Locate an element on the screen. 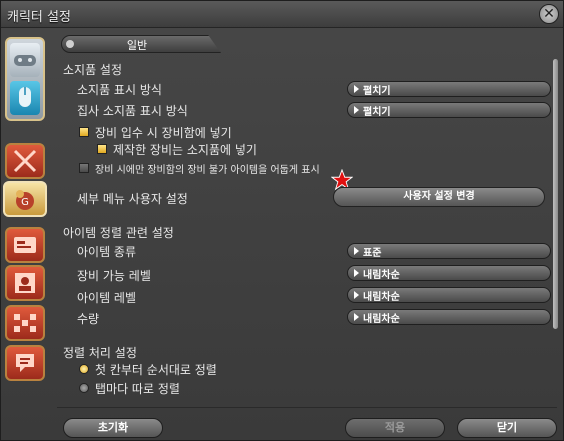  sort-item-type-value: 표준 is located at coordinates (372, 253).